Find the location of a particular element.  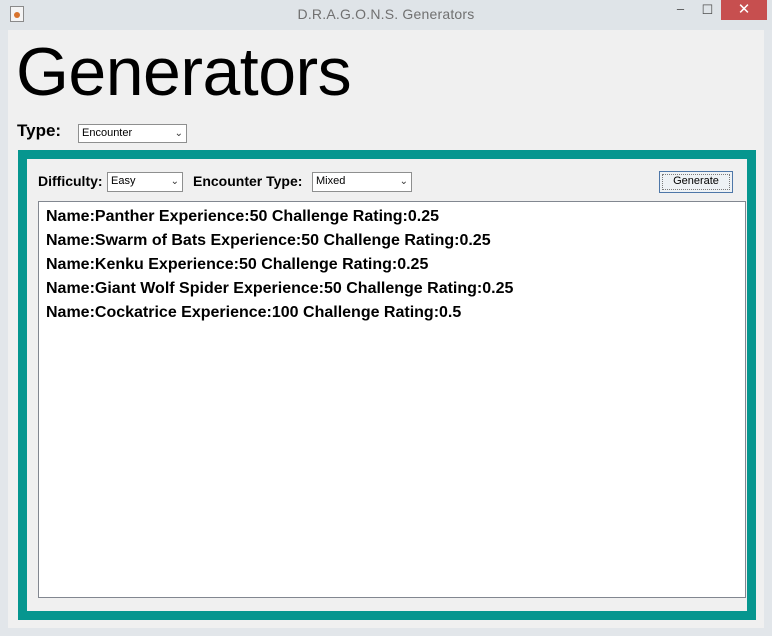

minimize-button: – is located at coordinates (680, 10).